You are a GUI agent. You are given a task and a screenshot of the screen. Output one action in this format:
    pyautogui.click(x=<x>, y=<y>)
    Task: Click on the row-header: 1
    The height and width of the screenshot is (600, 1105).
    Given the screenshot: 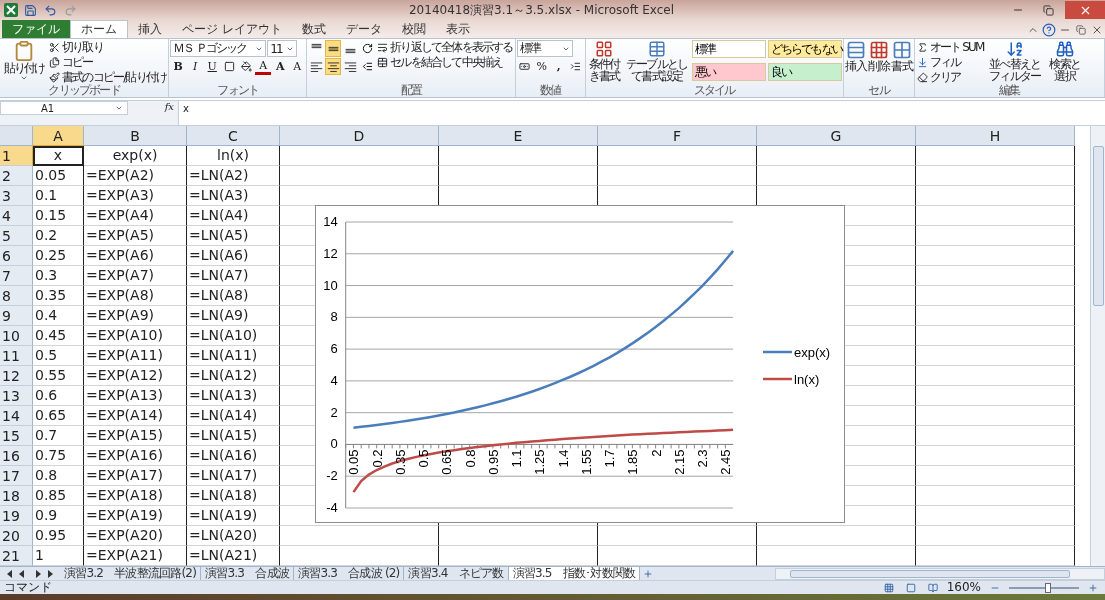 What is the action you would take?
    pyautogui.click(x=16, y=156)
    